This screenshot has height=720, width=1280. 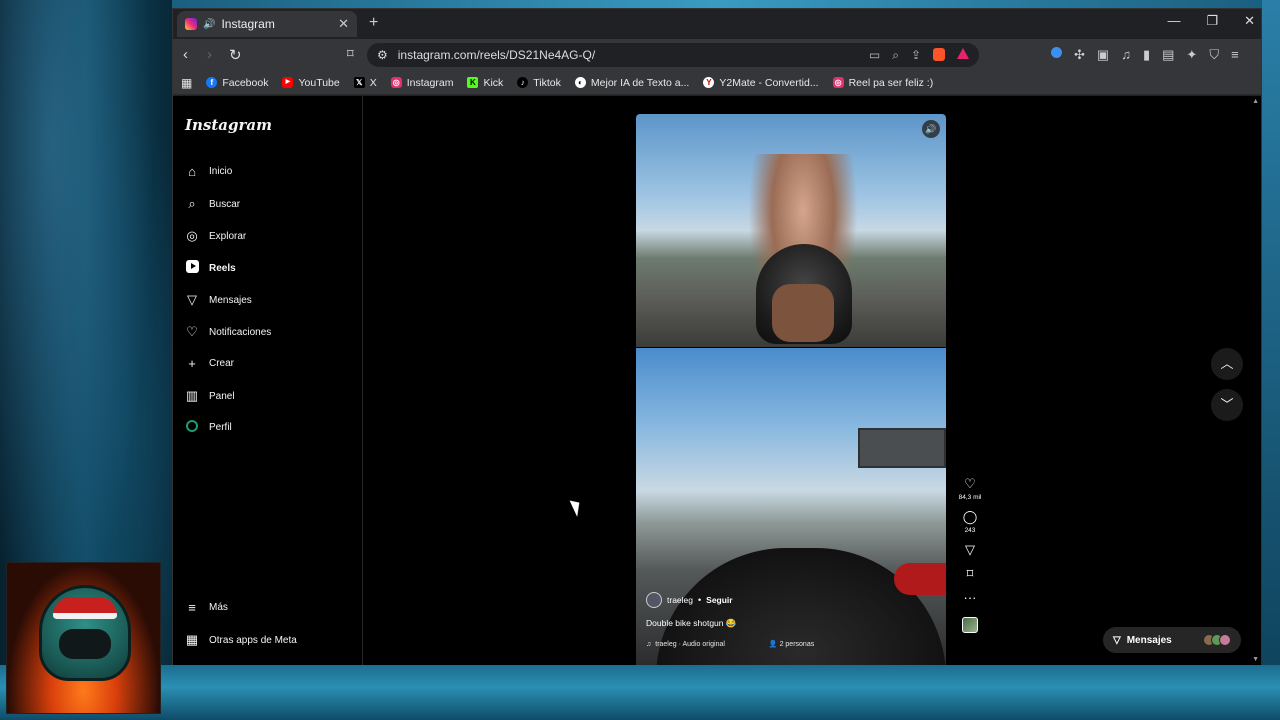 I want to click on comment-icon: ◯, so click(x=970, y=517).